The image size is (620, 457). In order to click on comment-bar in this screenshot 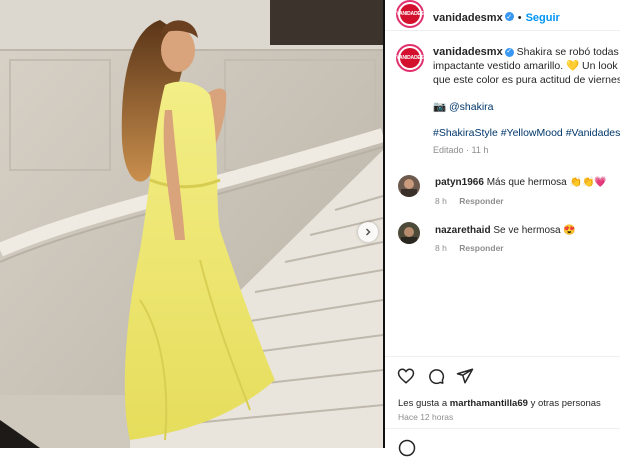, I will do `click(502, 442)`.